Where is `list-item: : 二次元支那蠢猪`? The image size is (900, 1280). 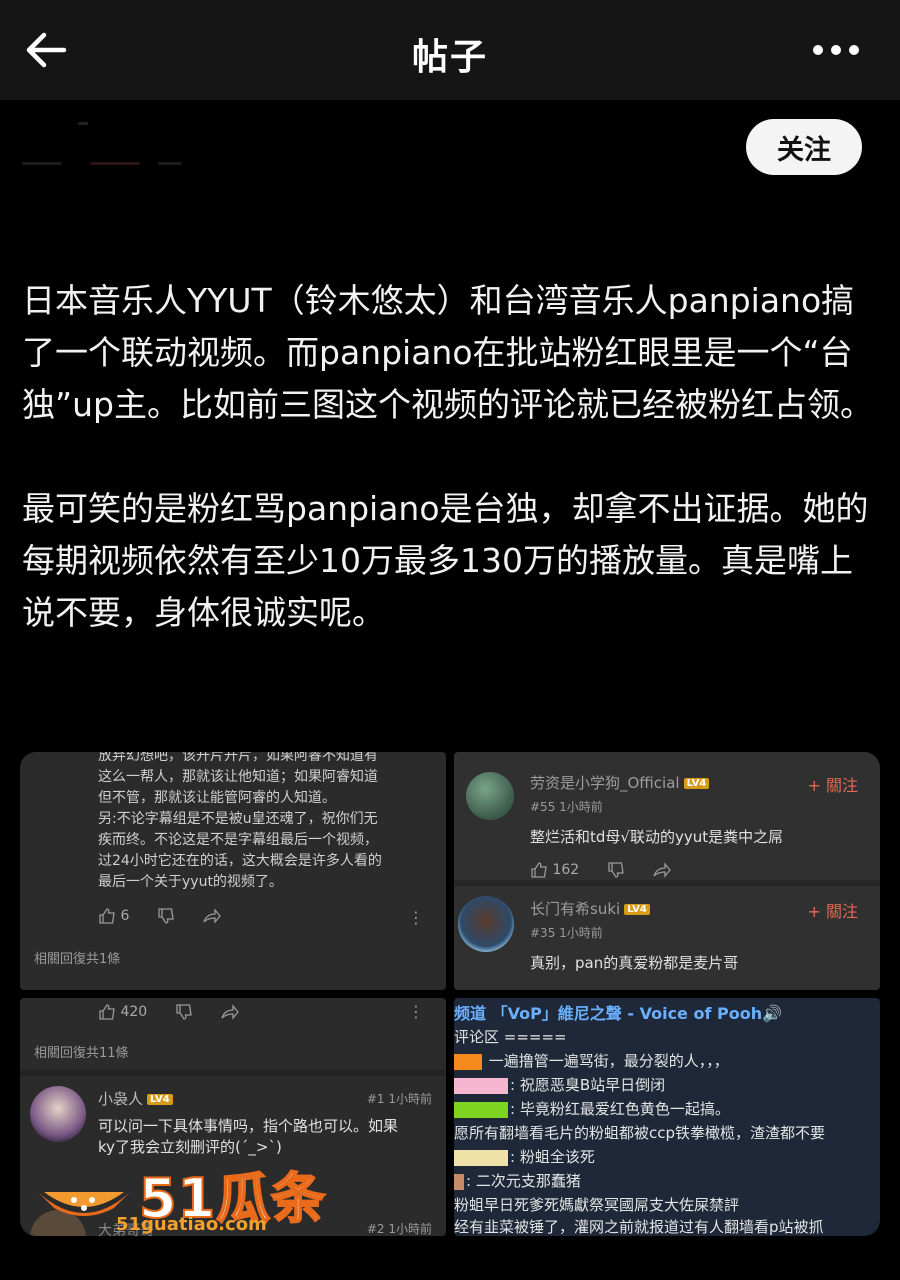
list-item: : 二次元支那蠢猪 is located at coordinates (517, 1180).